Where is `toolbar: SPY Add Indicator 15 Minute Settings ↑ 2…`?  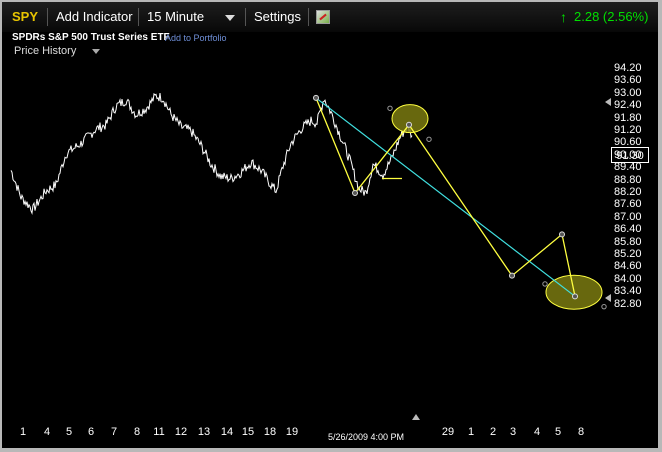 toolbar: SPY Add Indicator 15 Minute Settings ↑ 2… is located at coordinates (330, 17).